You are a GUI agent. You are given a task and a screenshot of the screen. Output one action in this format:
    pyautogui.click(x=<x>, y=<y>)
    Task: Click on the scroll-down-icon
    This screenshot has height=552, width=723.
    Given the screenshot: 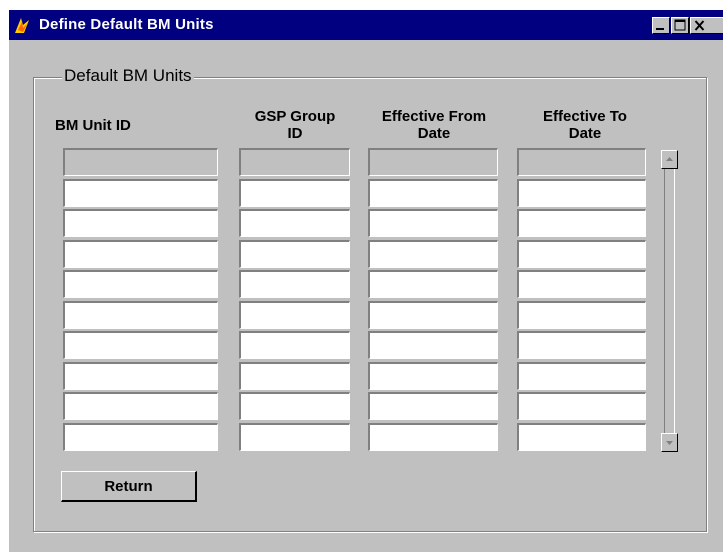 What is the action you would take?
    pyautogui.click(x=669, y=443)
    